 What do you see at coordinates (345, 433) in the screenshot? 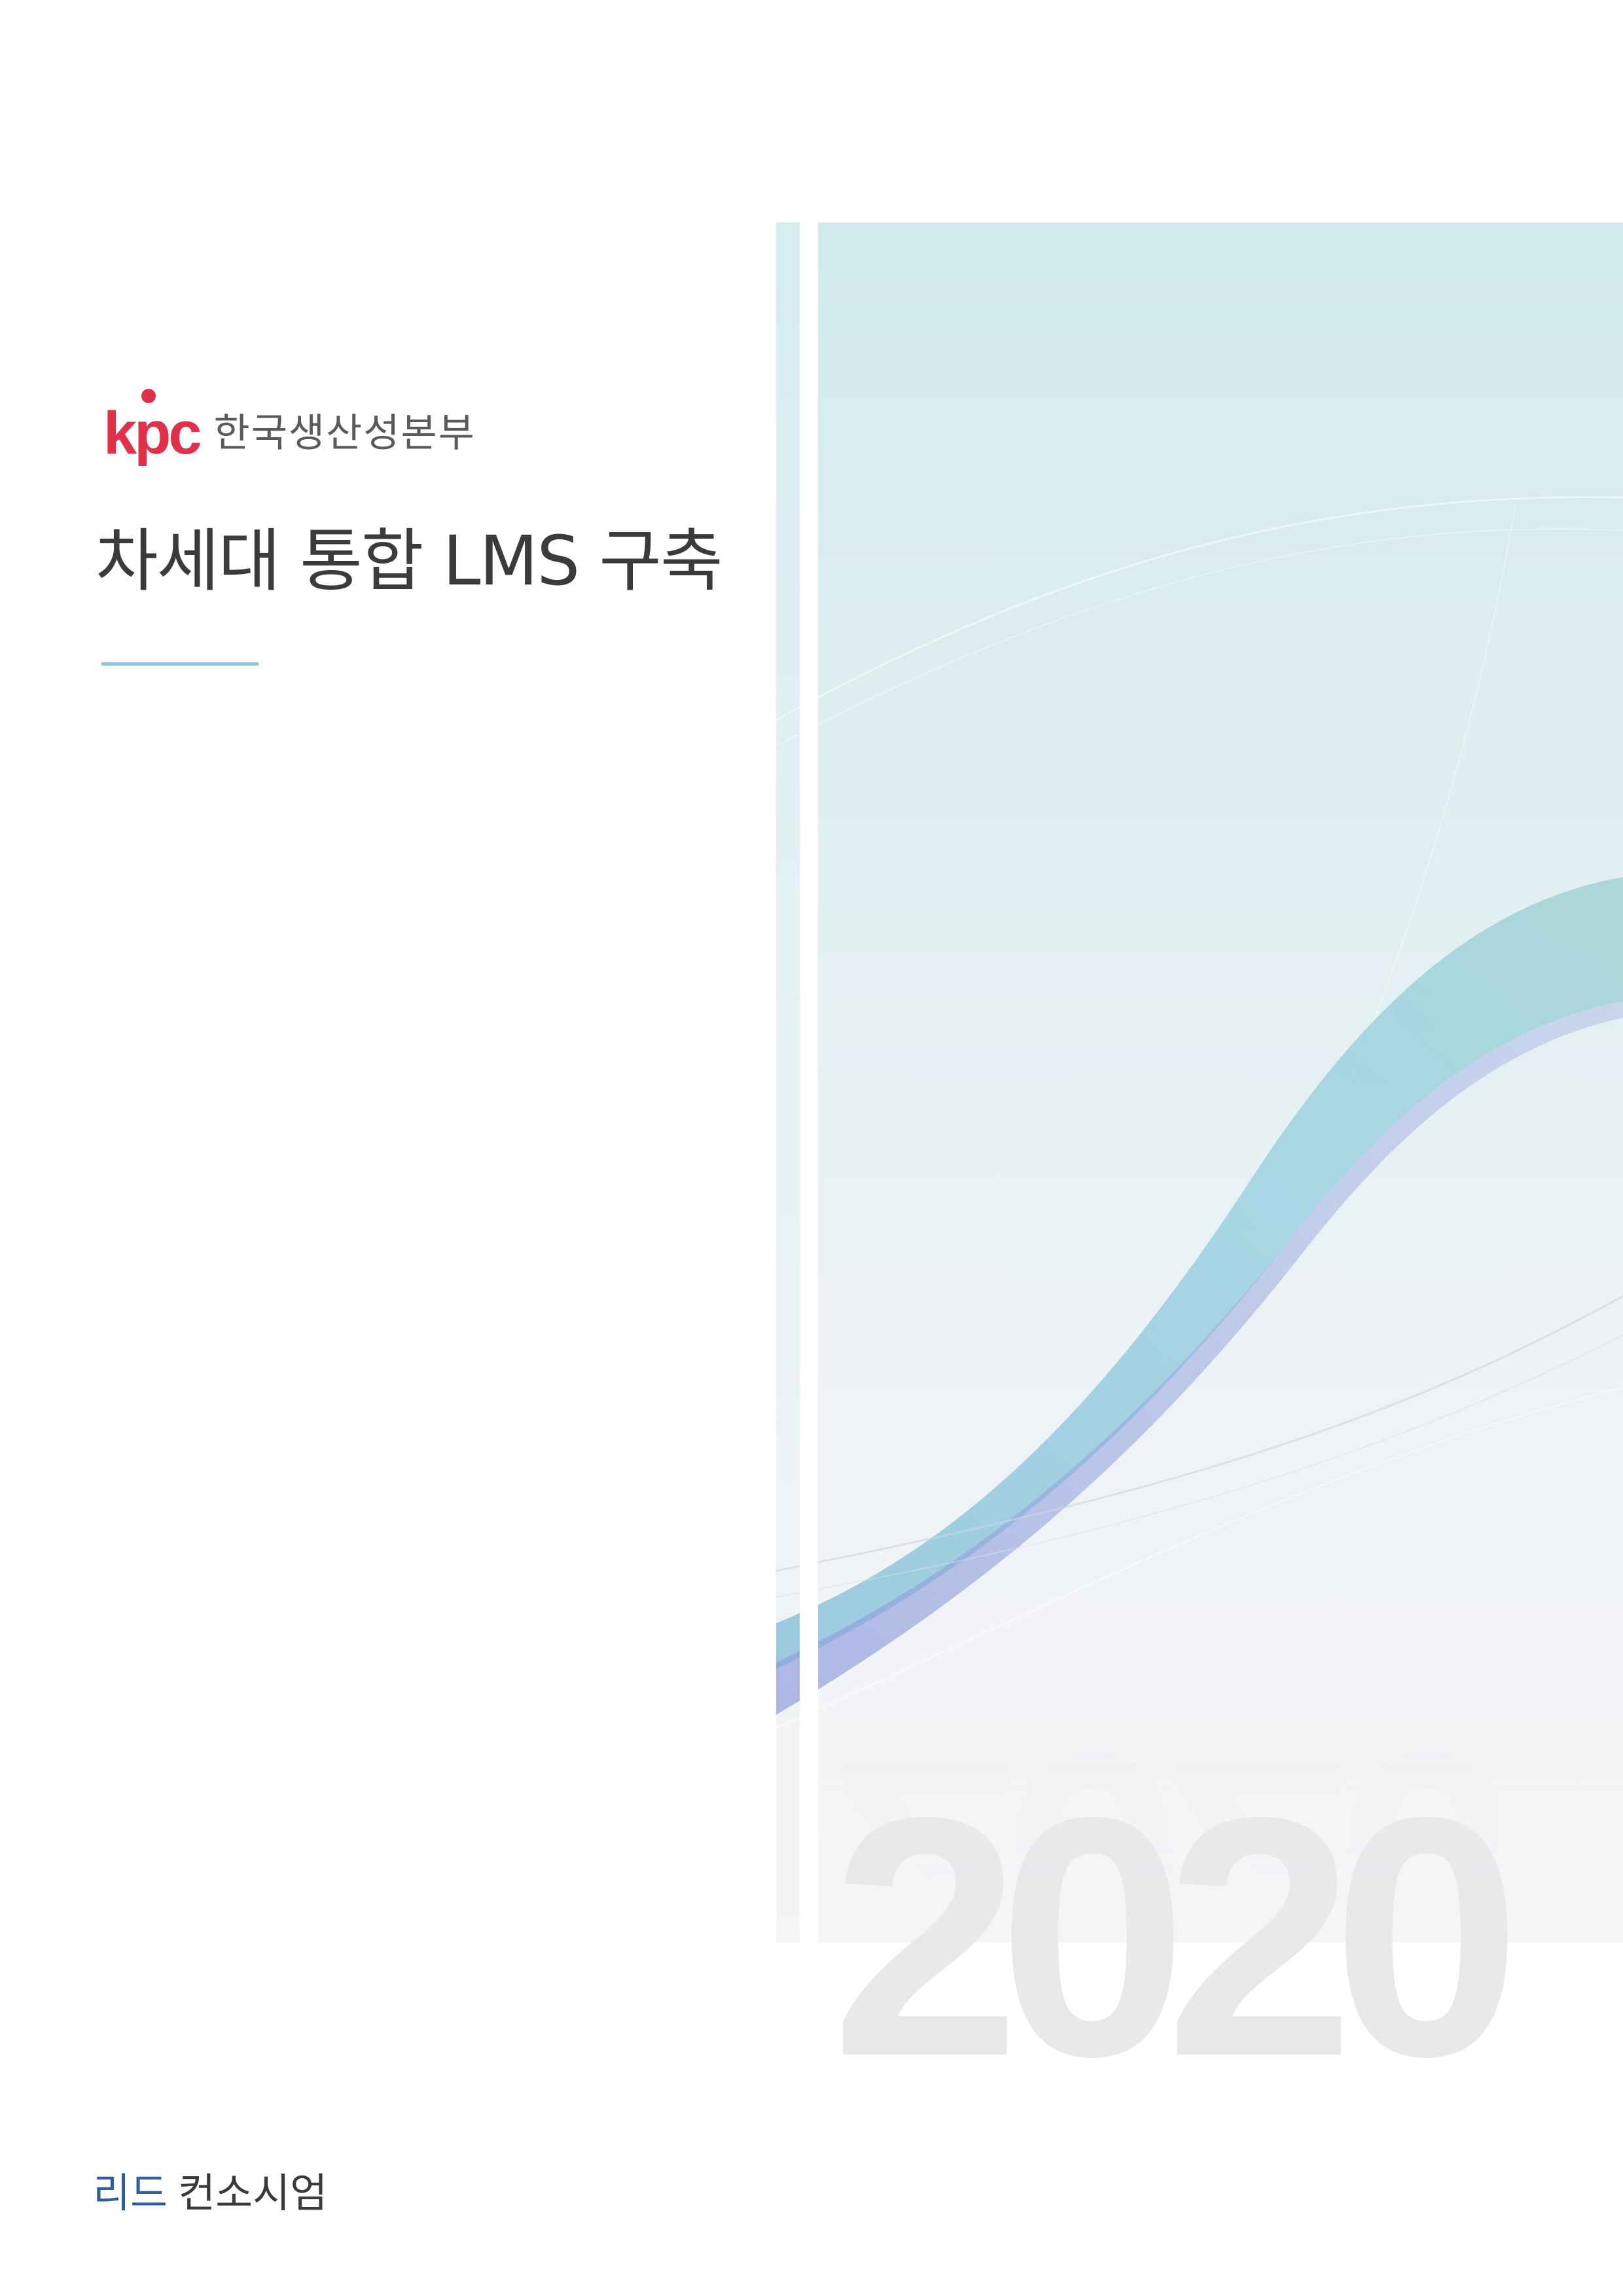
I see `org-name: 한국생산성본부` at bounding box center [345, 433].